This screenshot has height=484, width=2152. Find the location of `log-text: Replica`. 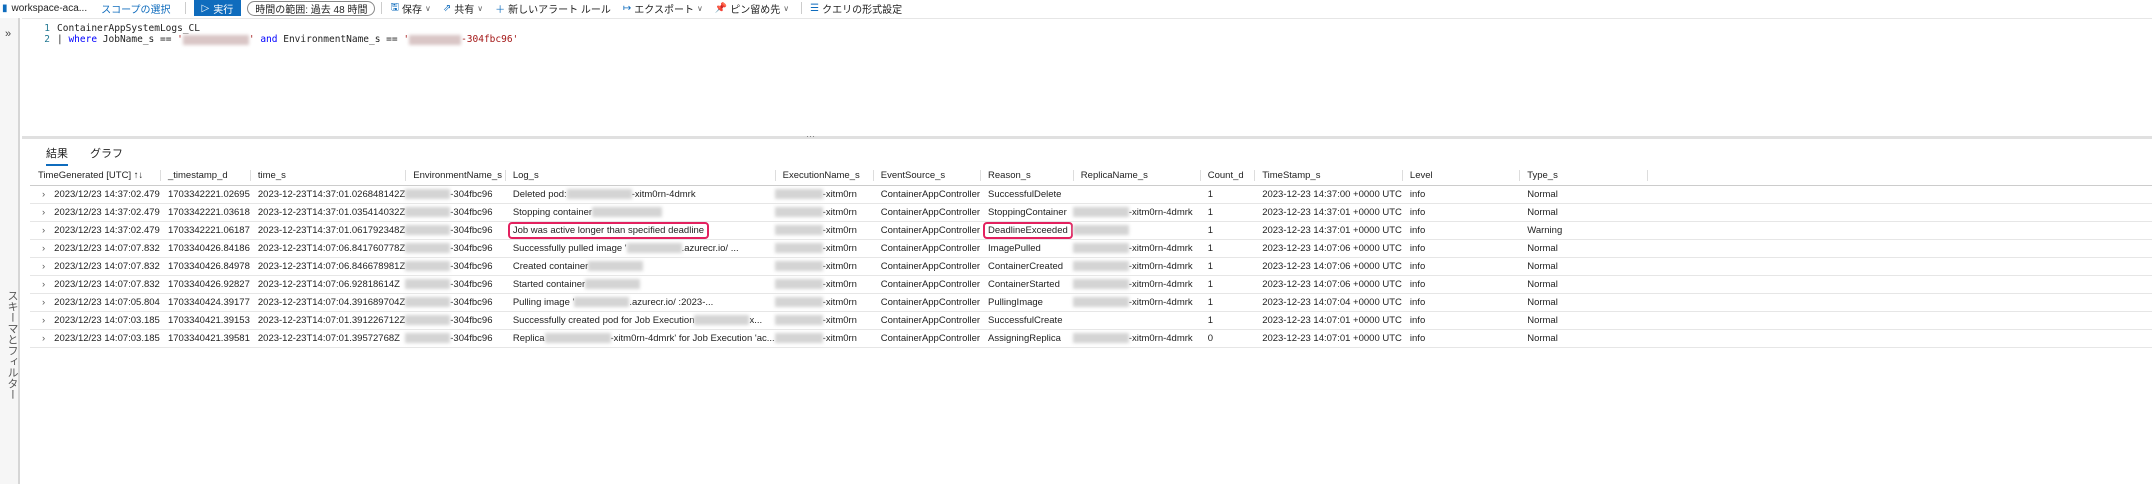

log-text: Replica is located at coordinates (528, 338).